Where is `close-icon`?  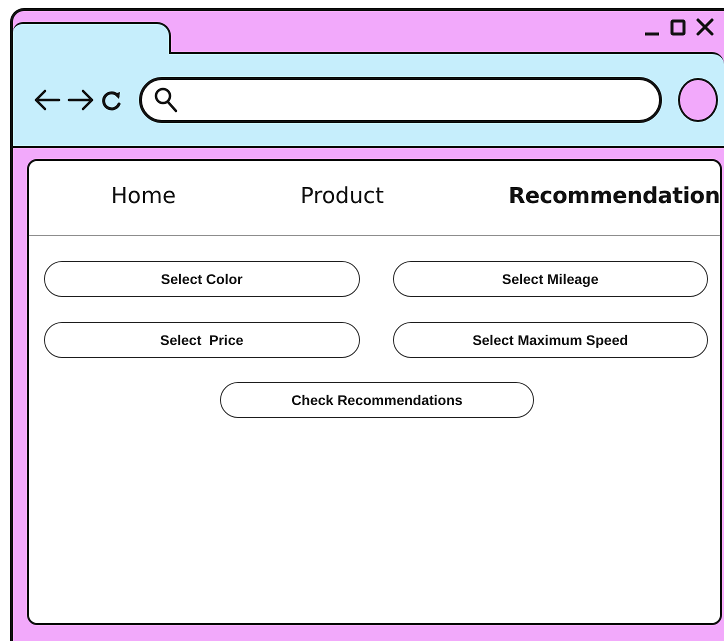 close-icon is located at coordinates (705, 27).